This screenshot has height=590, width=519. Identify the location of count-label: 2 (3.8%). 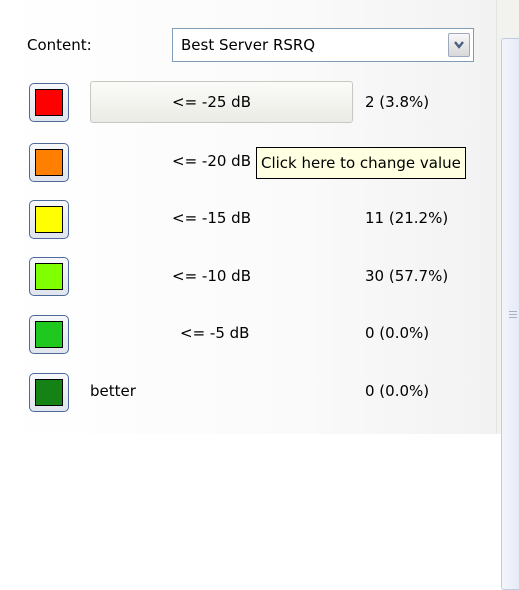
(397, 102).